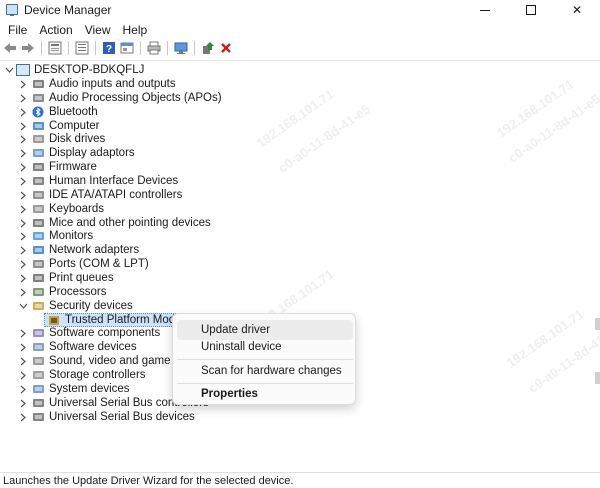  What do you see at coordinates (38, 195) in the screenshot?
I see `ide-icon` at bounding box center [38, 195].